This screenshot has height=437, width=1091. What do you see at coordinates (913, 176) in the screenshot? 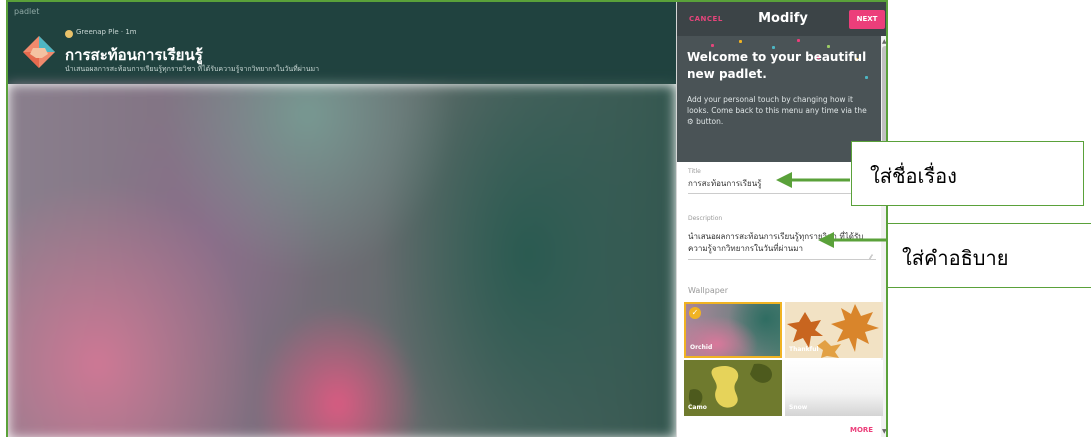
I see `title-callout-text: ใส่ชื่อเรื่อง` at bounding box center [913, 176].